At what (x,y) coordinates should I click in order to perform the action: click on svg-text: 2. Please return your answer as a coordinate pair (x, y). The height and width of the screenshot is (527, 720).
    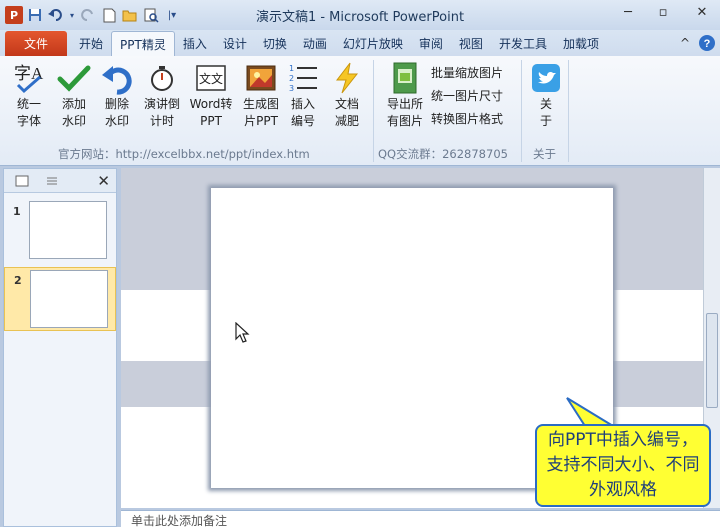
    Looking at the image, I should click on (291, 78).